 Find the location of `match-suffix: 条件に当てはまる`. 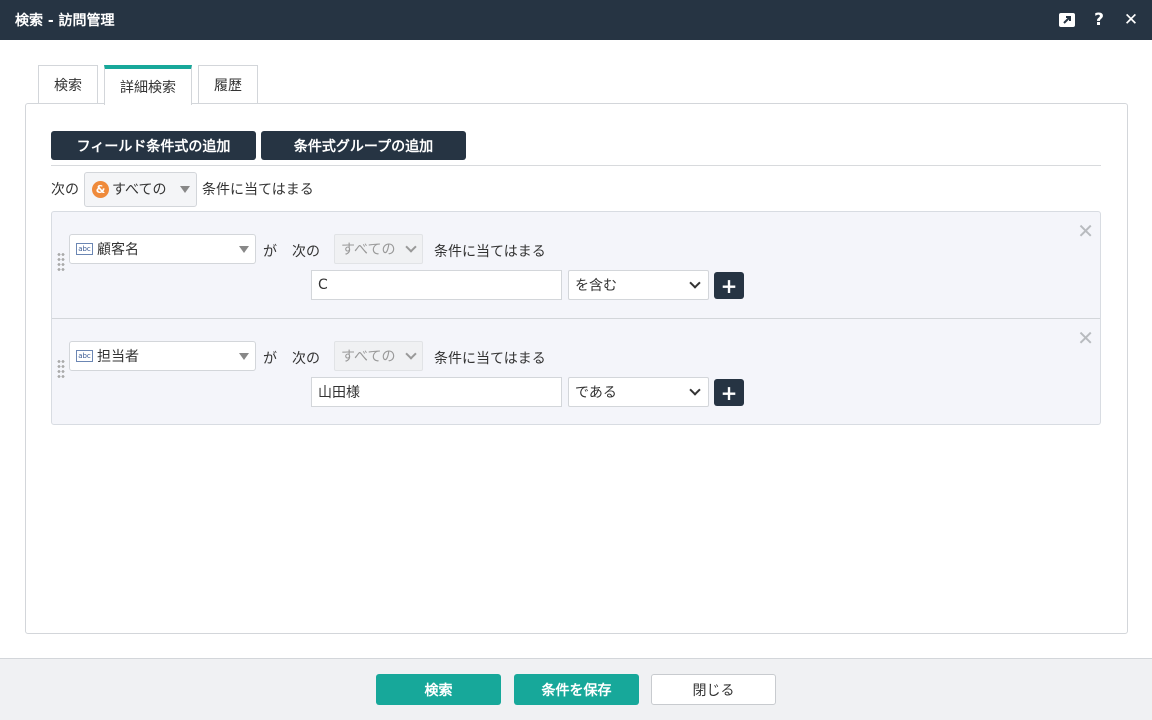

match-suffix: 条件に当てはまる is located at coordinates (258, 190).